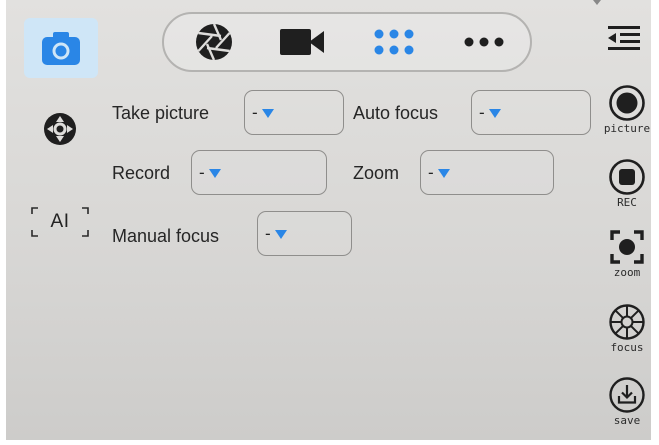 The image size is (659, 445). Describe the element at coordinates (141, 173) in the screenshot. I see `record-label: Record` at that location.